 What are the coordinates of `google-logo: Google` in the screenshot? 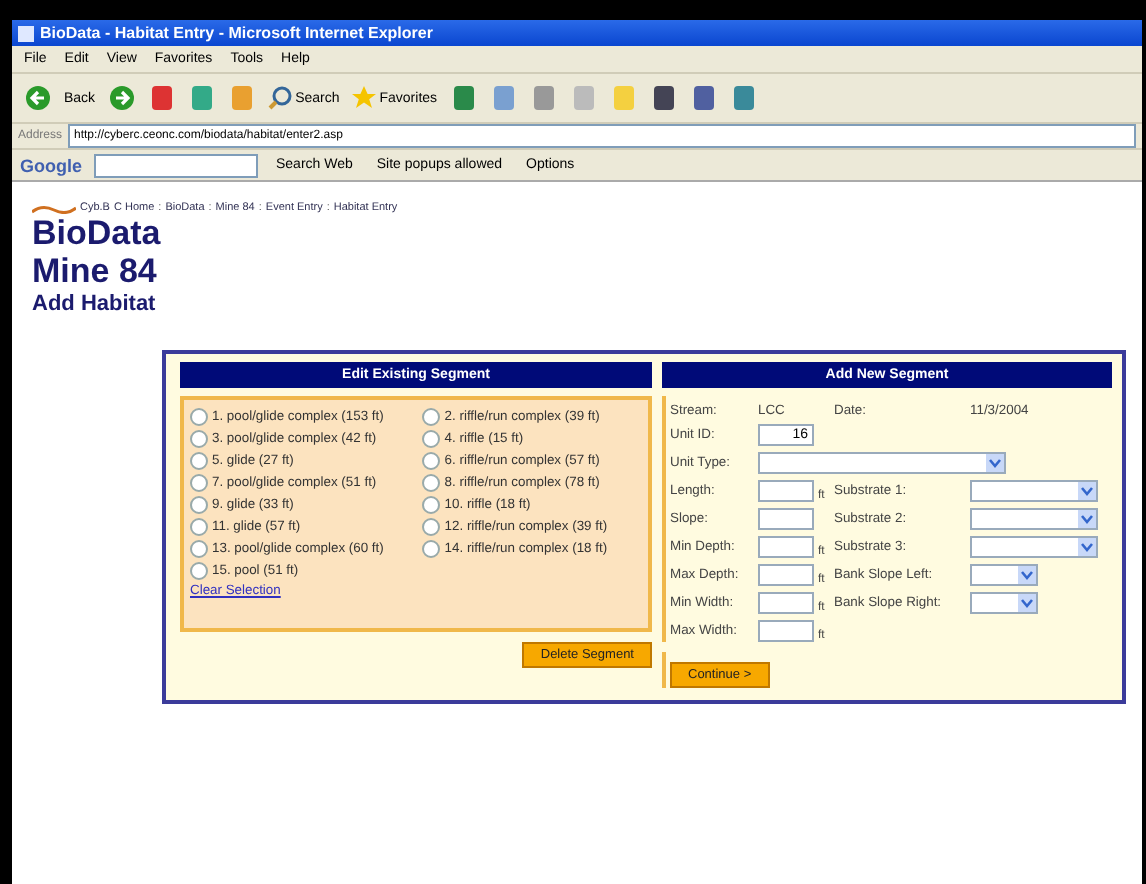 It's located at (51, 165).